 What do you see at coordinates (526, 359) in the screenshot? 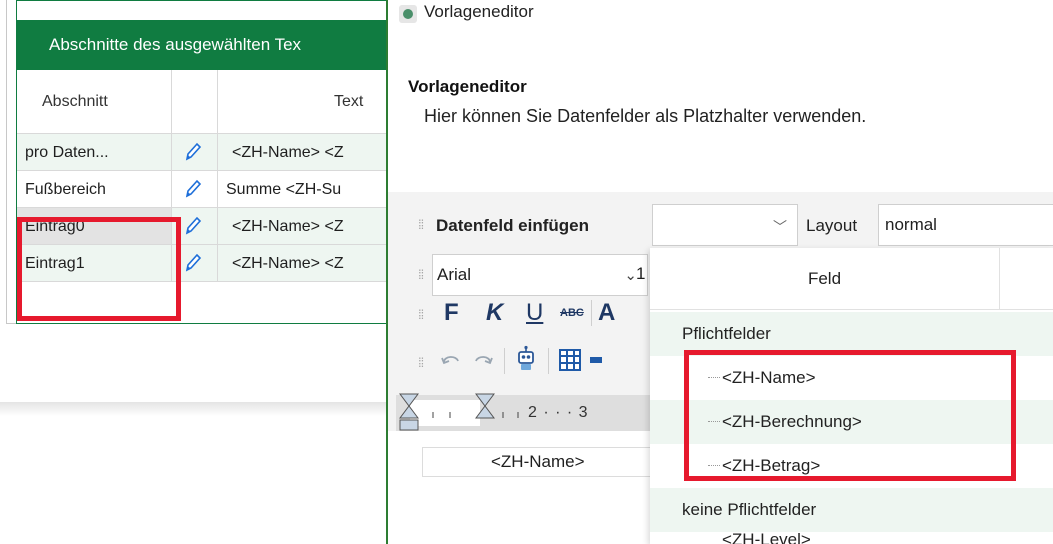
I see `robot-icon` at bounding box center [526, 359].